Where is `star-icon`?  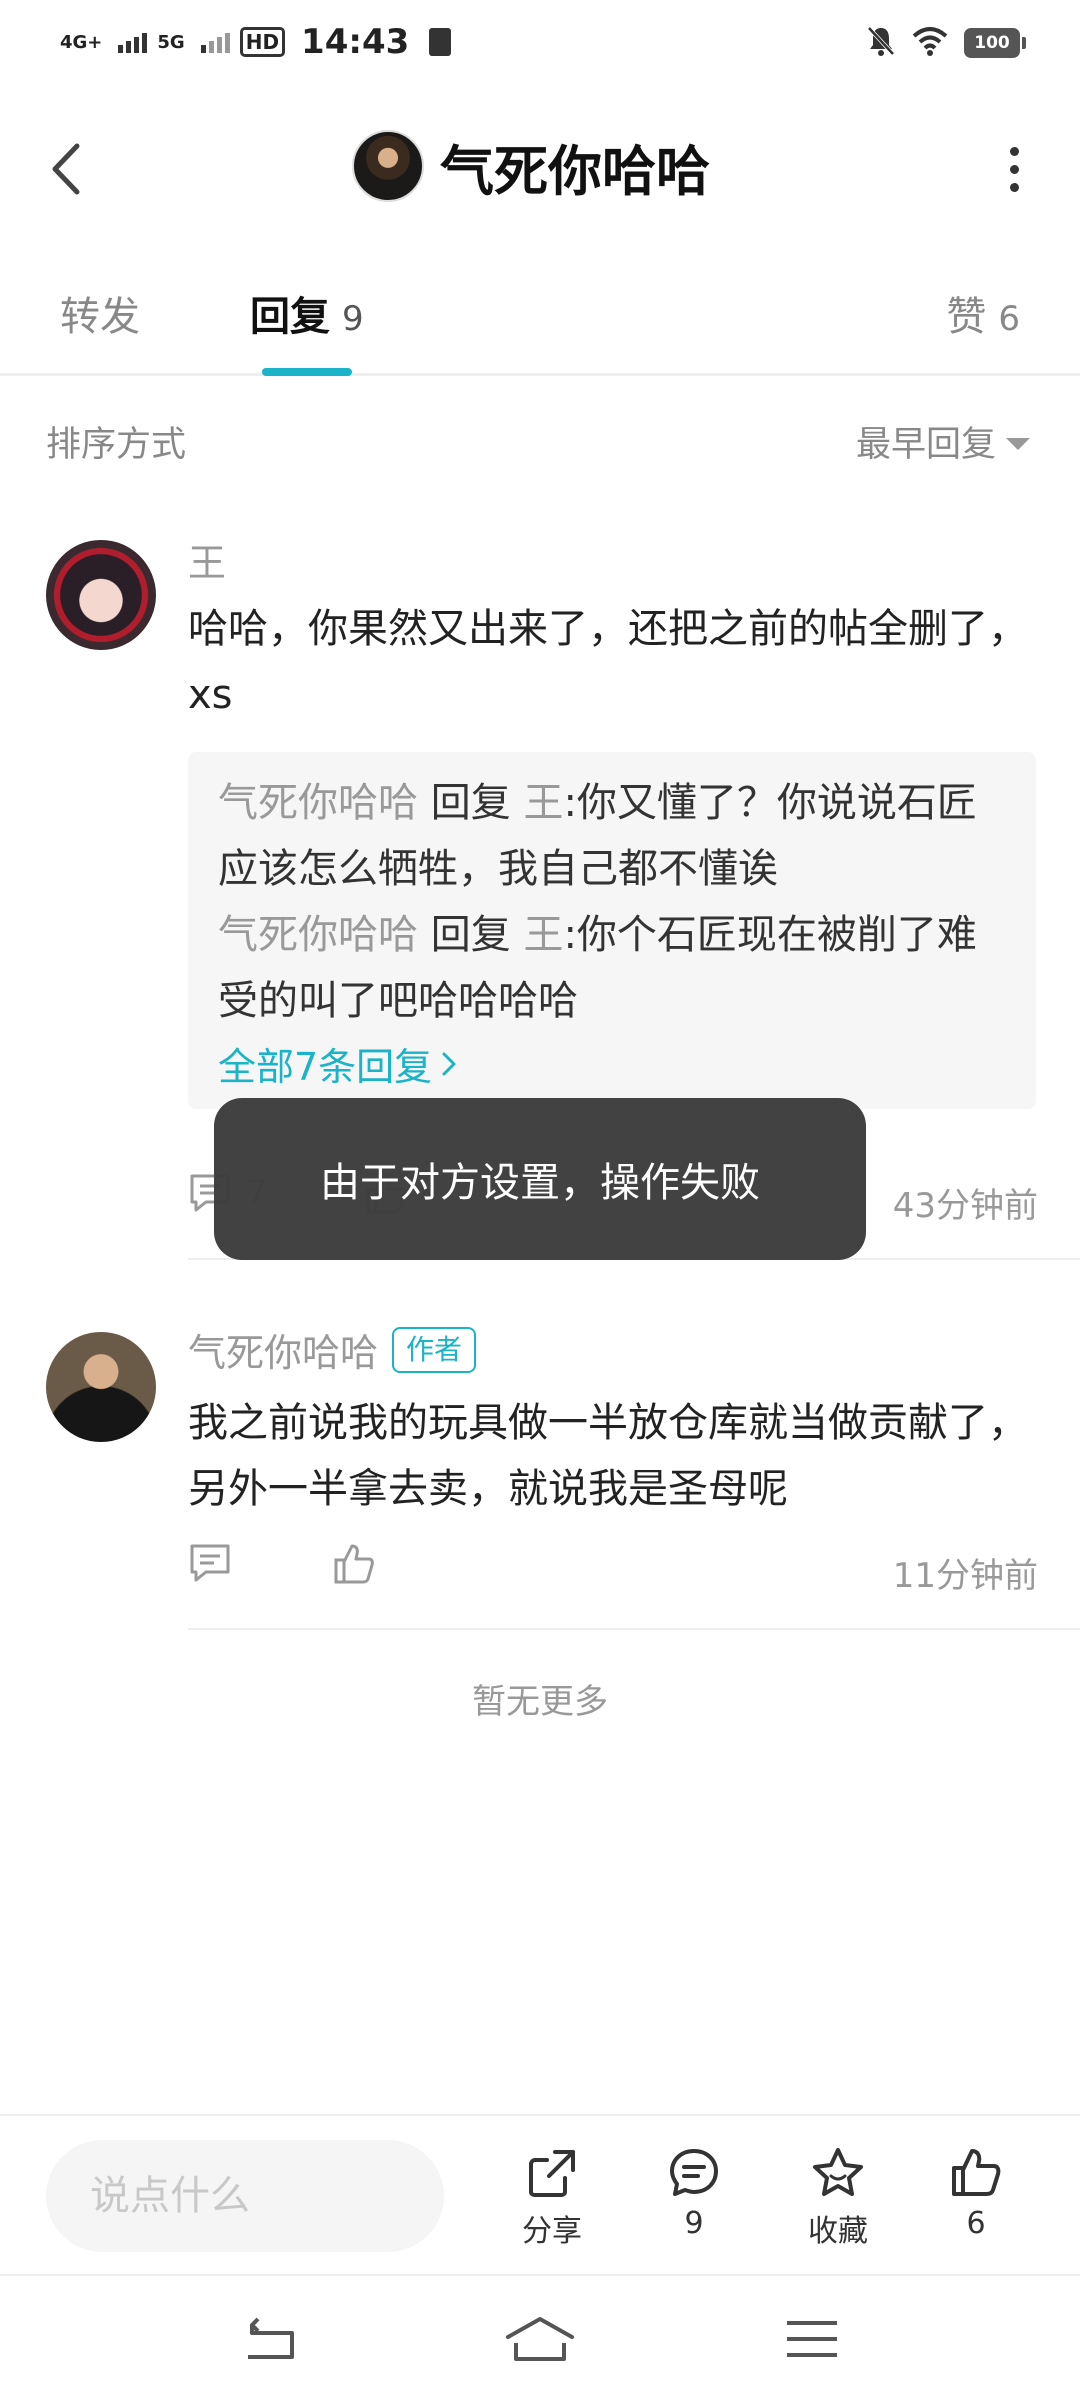
star-icon is located at coordinates (838, 2172).